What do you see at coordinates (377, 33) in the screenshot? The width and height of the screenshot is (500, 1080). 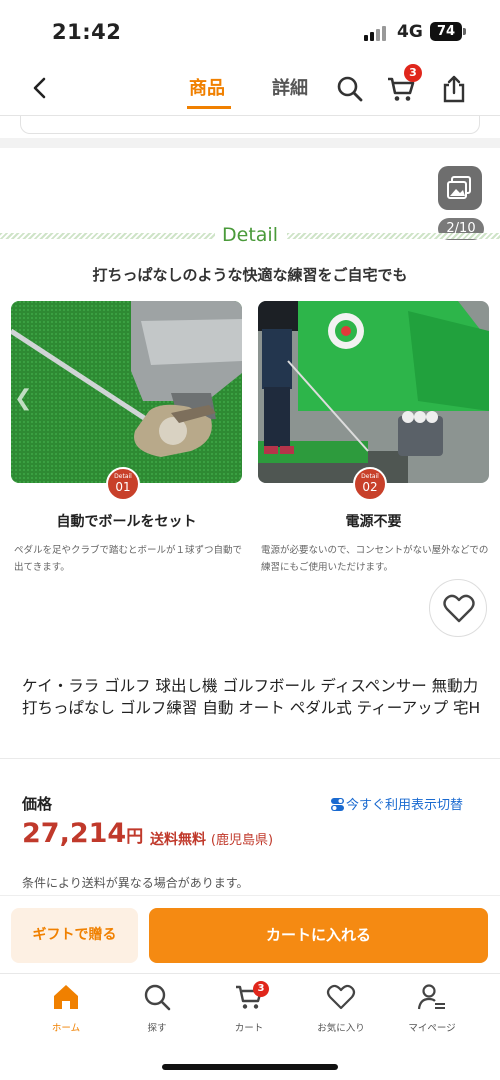 I see `signal-icon` at bounding box center [377, 33].